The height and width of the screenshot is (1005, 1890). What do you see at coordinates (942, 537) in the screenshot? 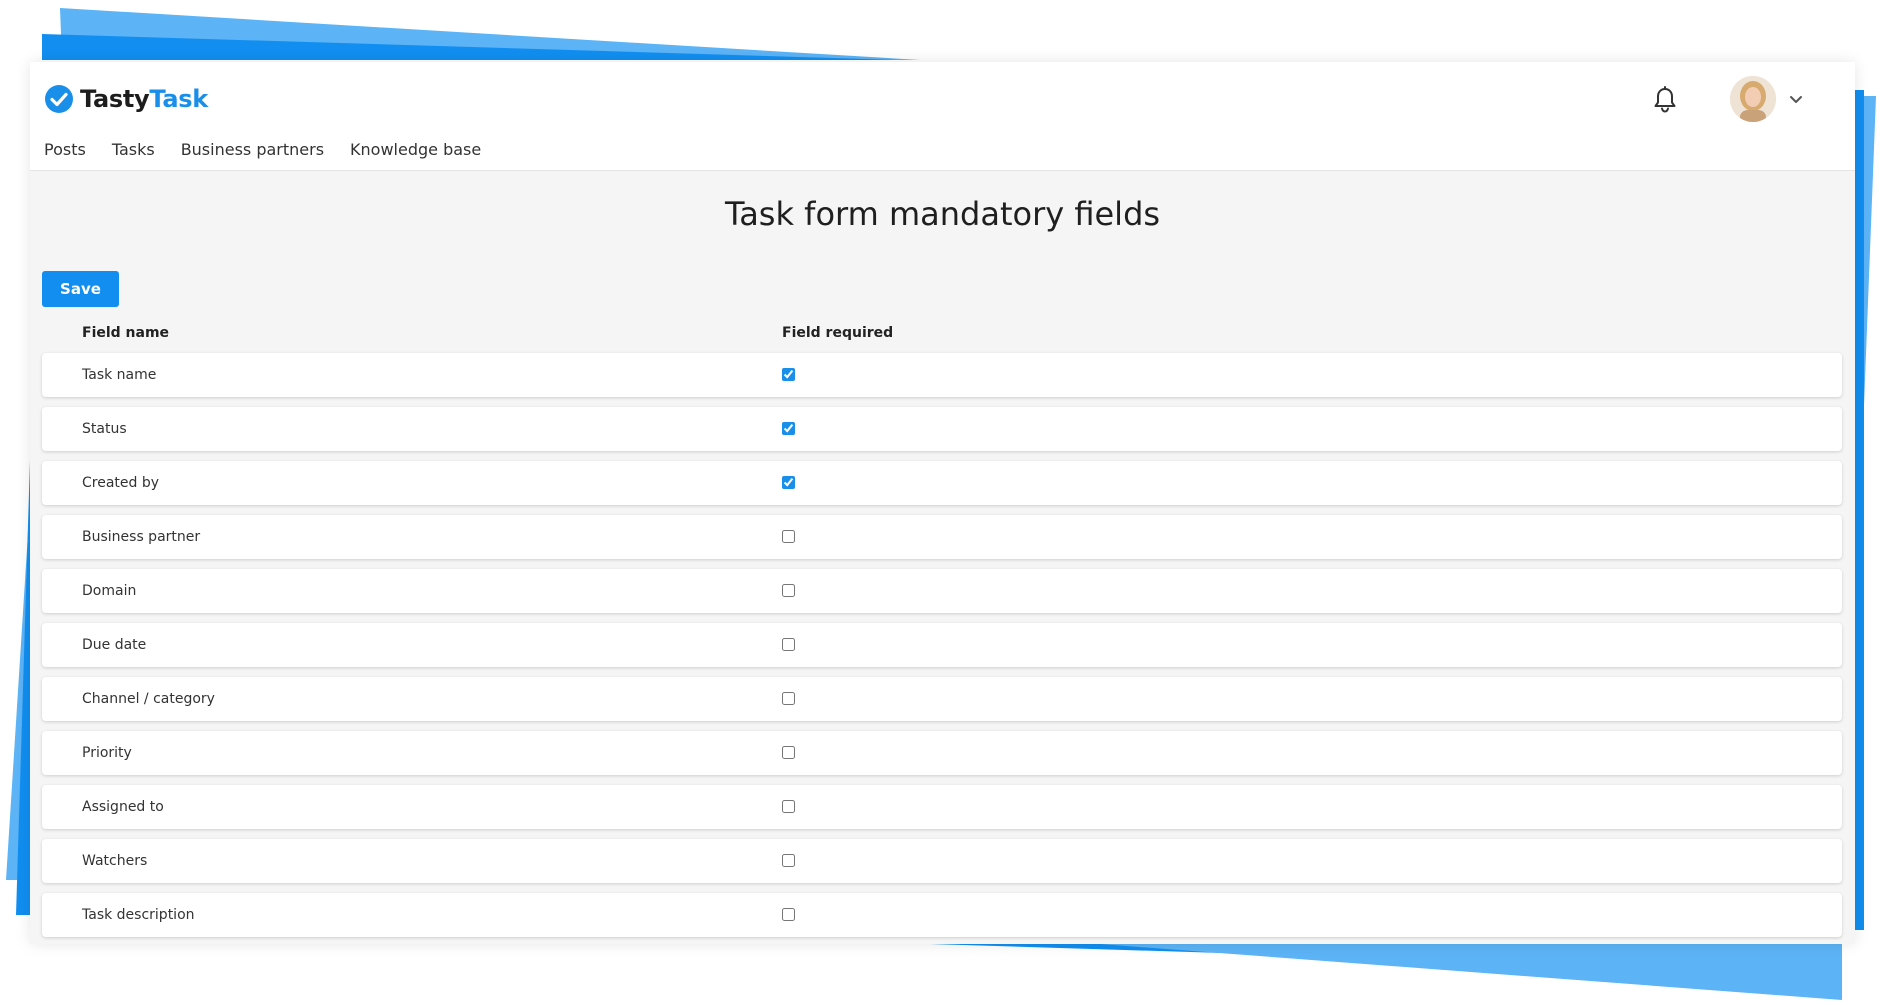
I see `table-row: Business partner` at bounding box center [942, 537].